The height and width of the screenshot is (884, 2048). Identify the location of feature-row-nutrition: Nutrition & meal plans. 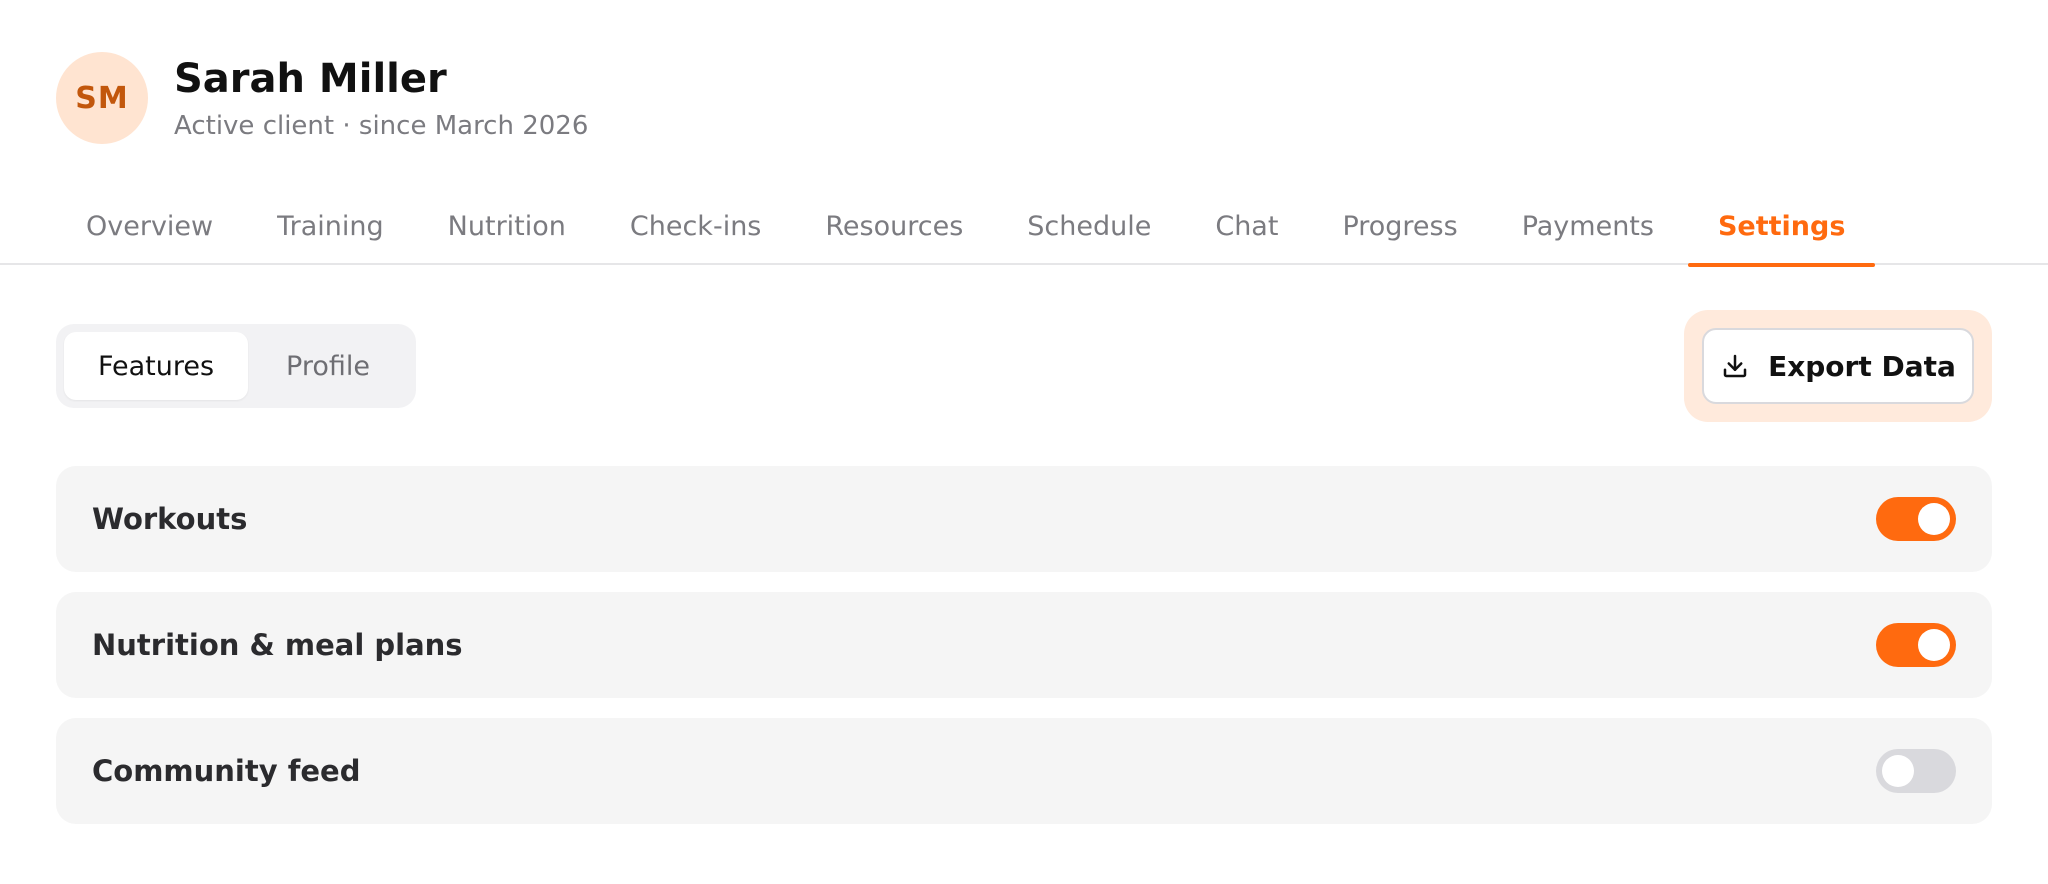
(1024, 645).